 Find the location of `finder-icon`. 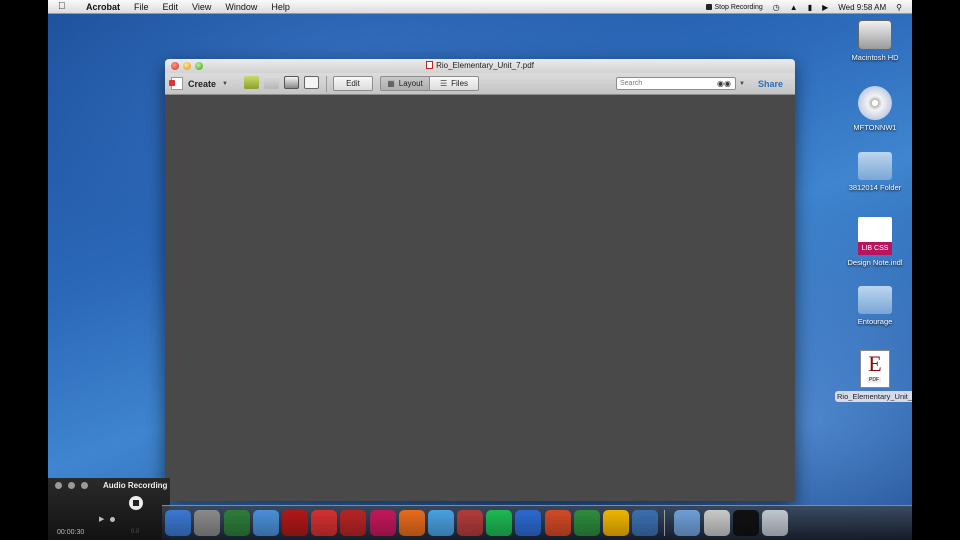

finder-icon is located at coordinates (178, 523).